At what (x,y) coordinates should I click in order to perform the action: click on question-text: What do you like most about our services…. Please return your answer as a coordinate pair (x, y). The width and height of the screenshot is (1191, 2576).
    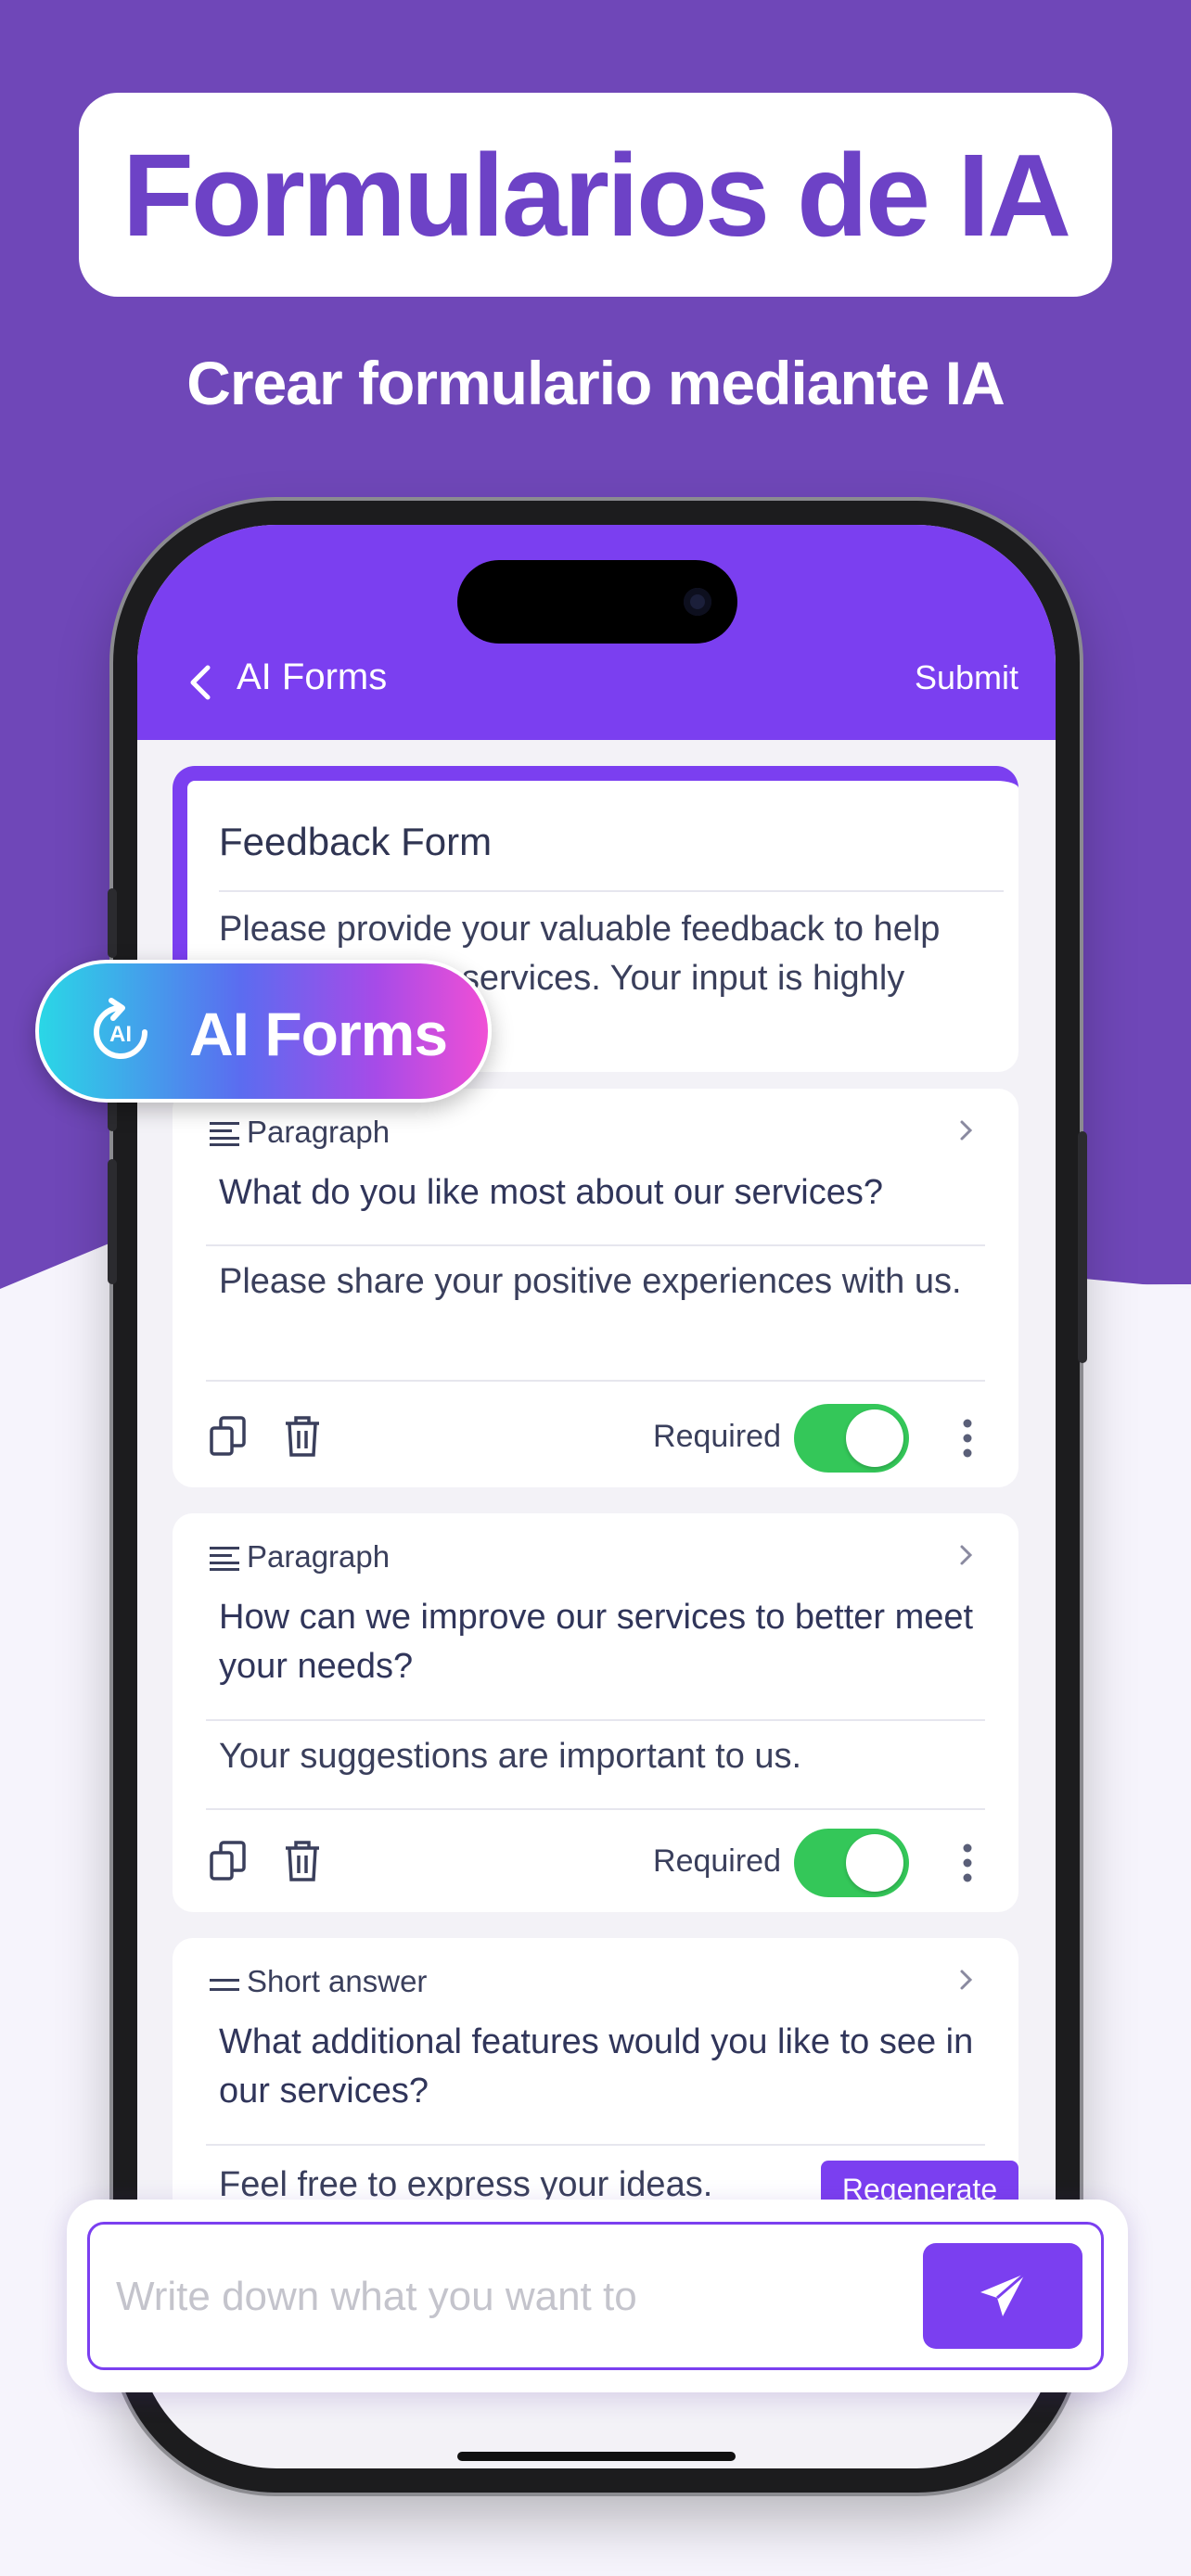
    Looking at the image, I should click on (599, 1193).